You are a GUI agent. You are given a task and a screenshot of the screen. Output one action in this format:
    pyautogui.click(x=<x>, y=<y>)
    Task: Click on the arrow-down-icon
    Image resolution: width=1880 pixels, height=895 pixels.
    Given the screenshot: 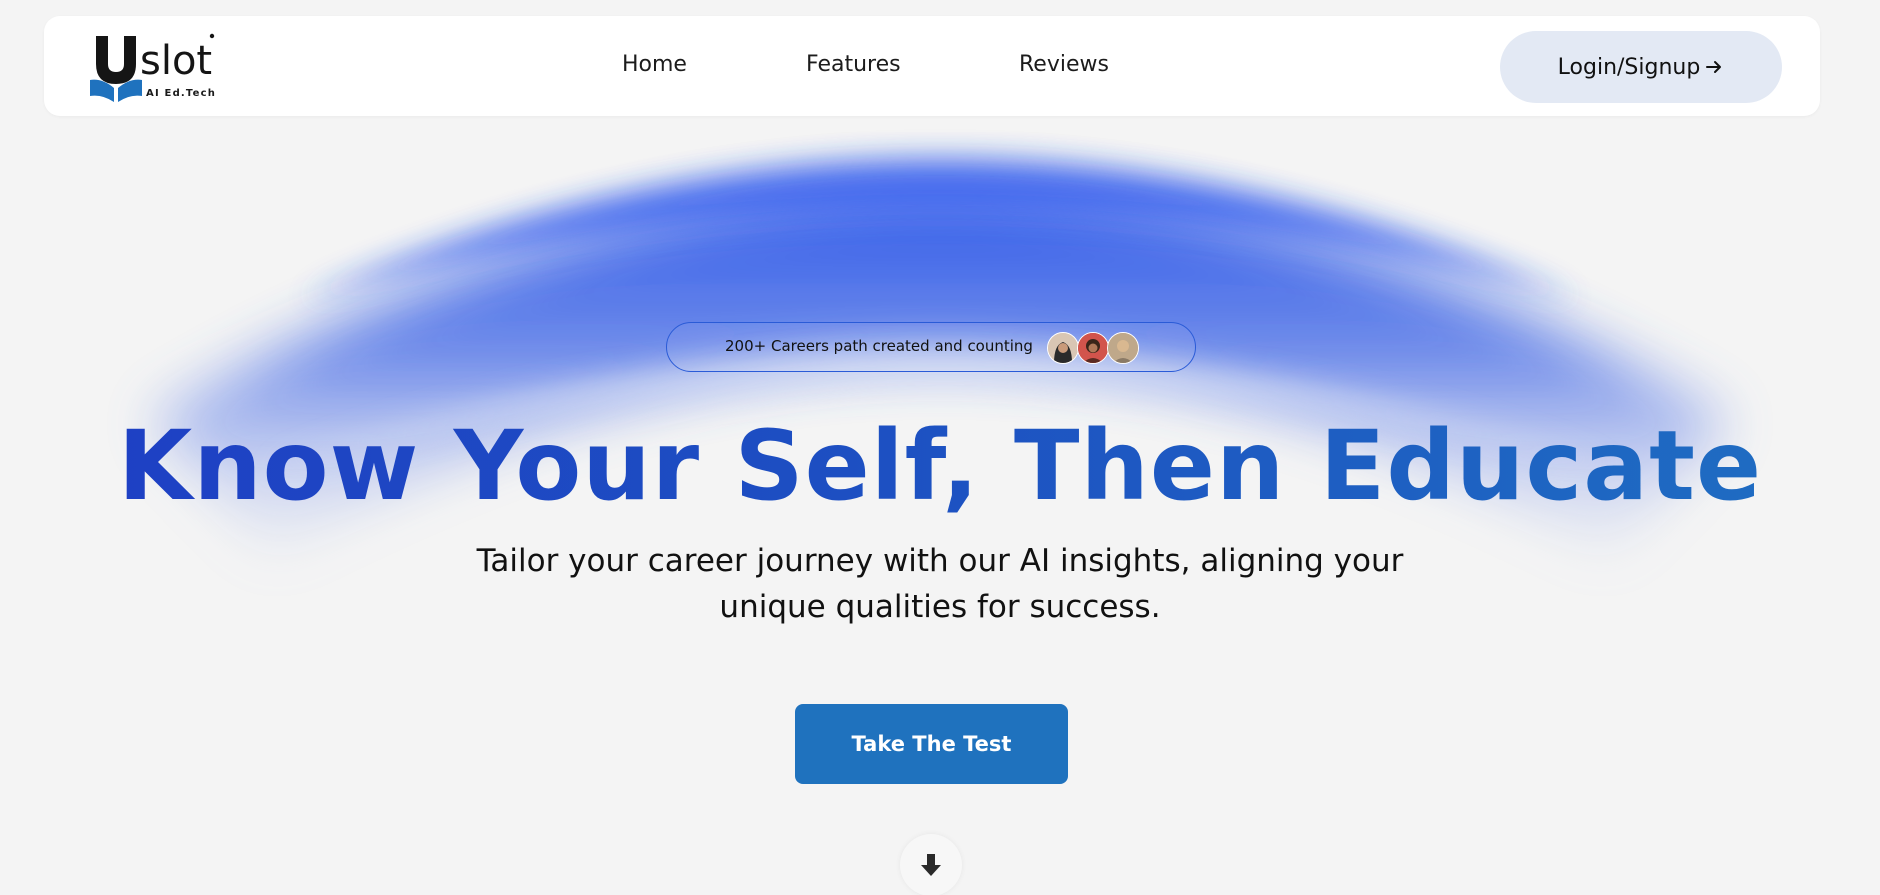 What is the action you would take?
    pyautogui.click(x=931, y=865)
    